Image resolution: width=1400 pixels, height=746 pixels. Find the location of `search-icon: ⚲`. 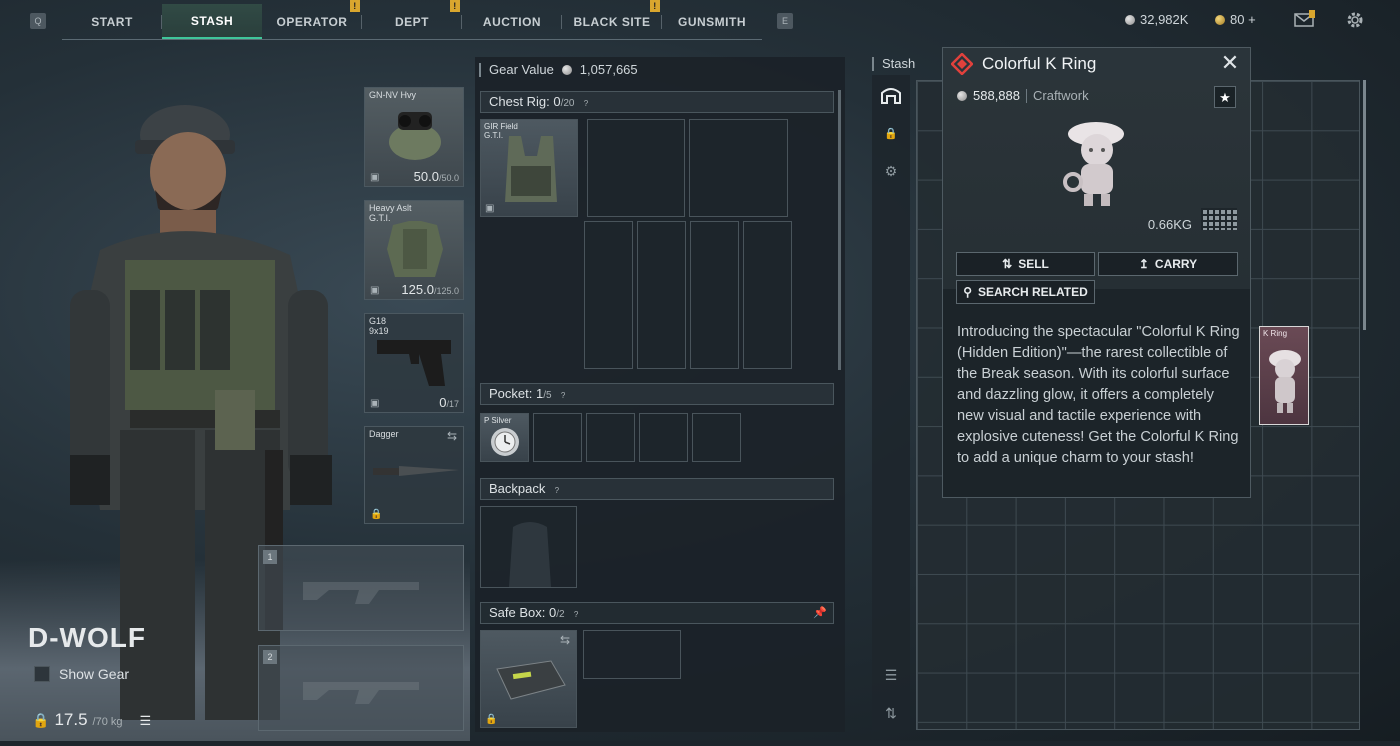

search-icon: ⚲ is located at coordinates (967, 292).